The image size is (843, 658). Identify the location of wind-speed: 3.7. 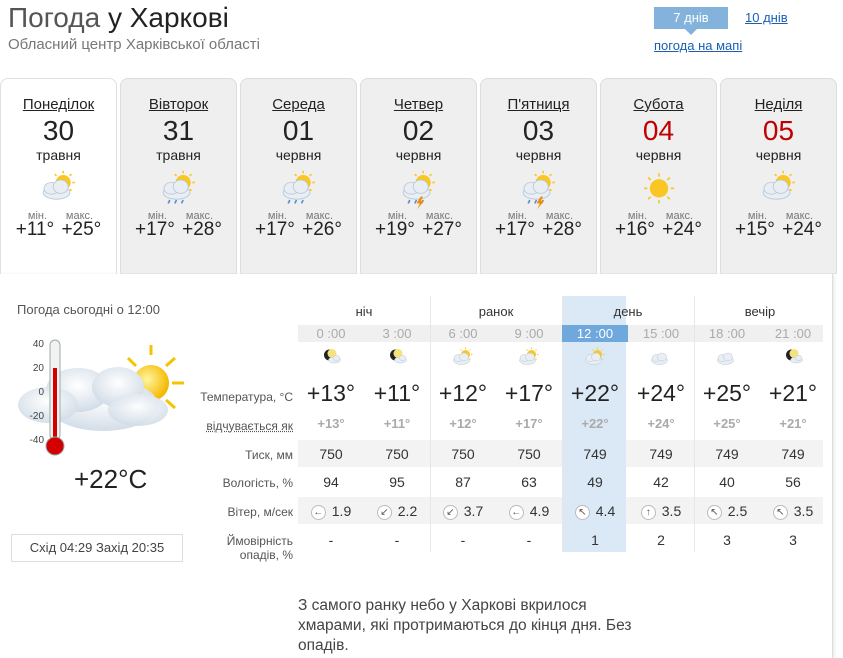
(473, 511).